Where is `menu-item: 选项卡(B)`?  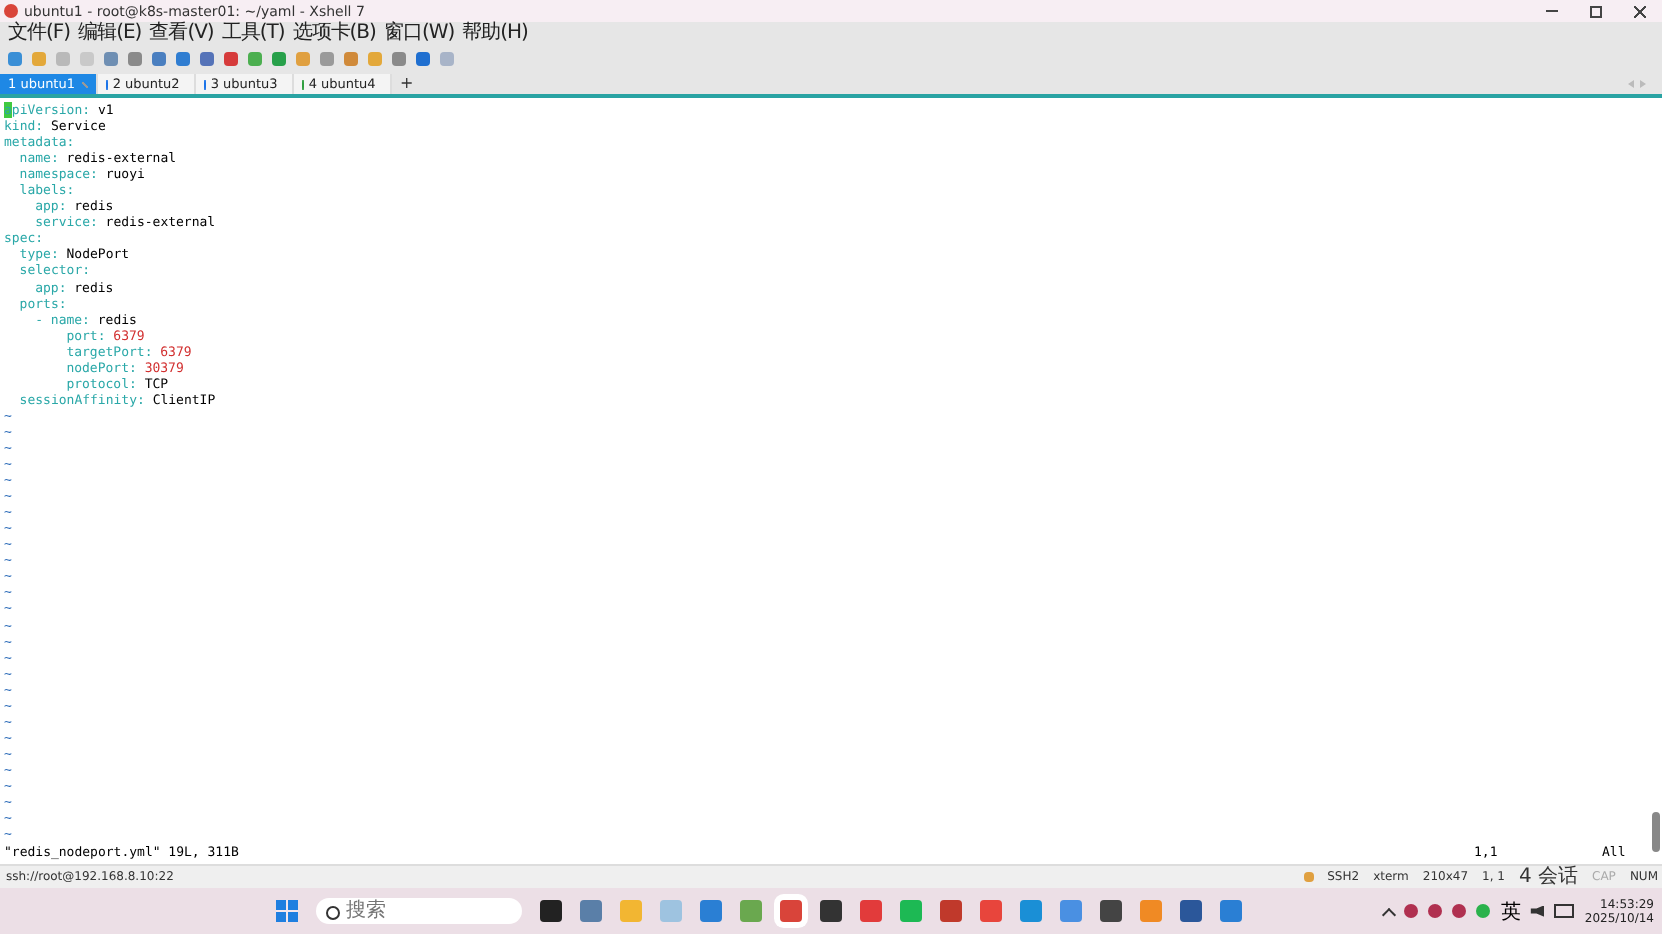
menu-item: 选项卡(B) is located at coordinates (334, 34).